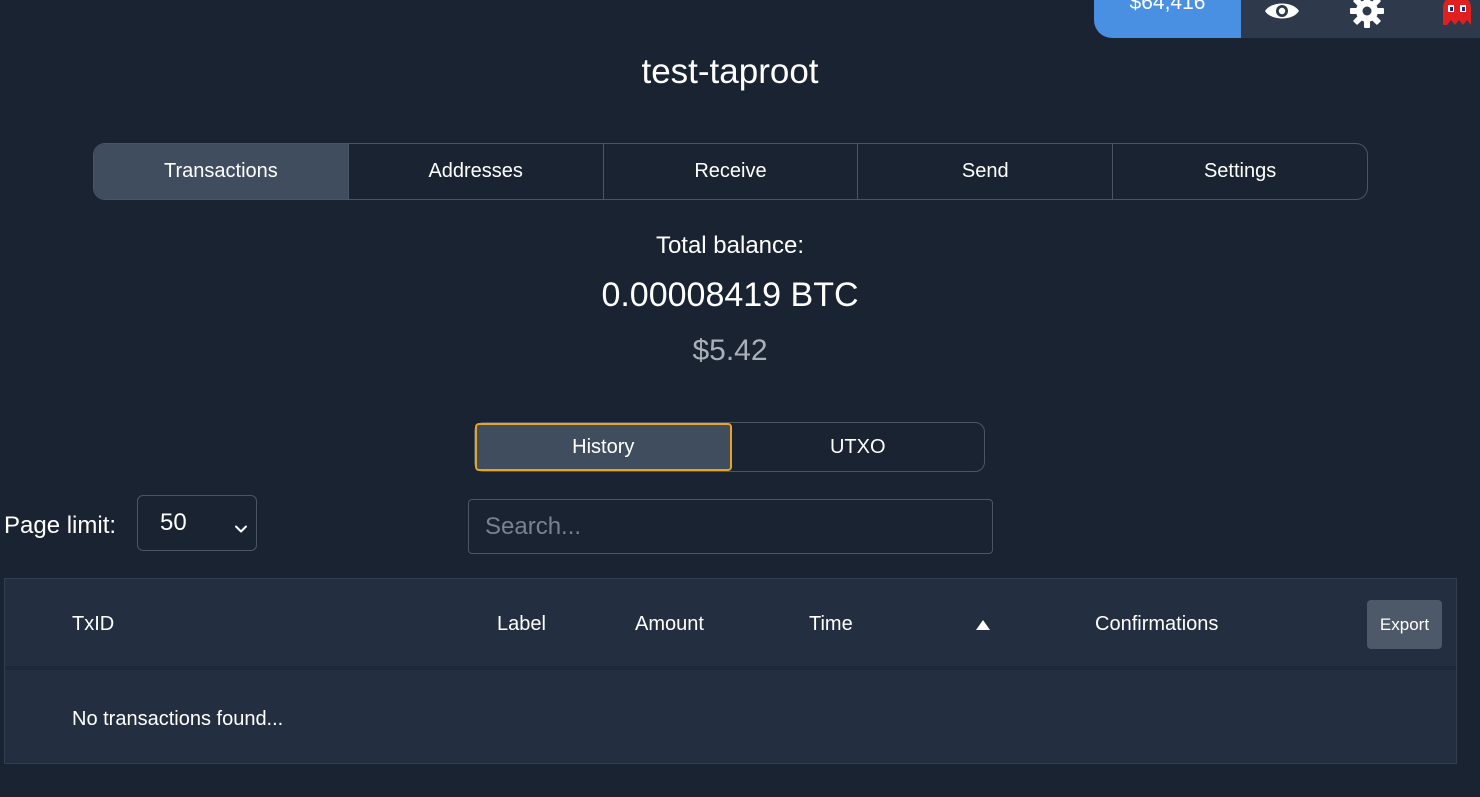  I want to click on balance-label: Total balance:, so click(730, 245).